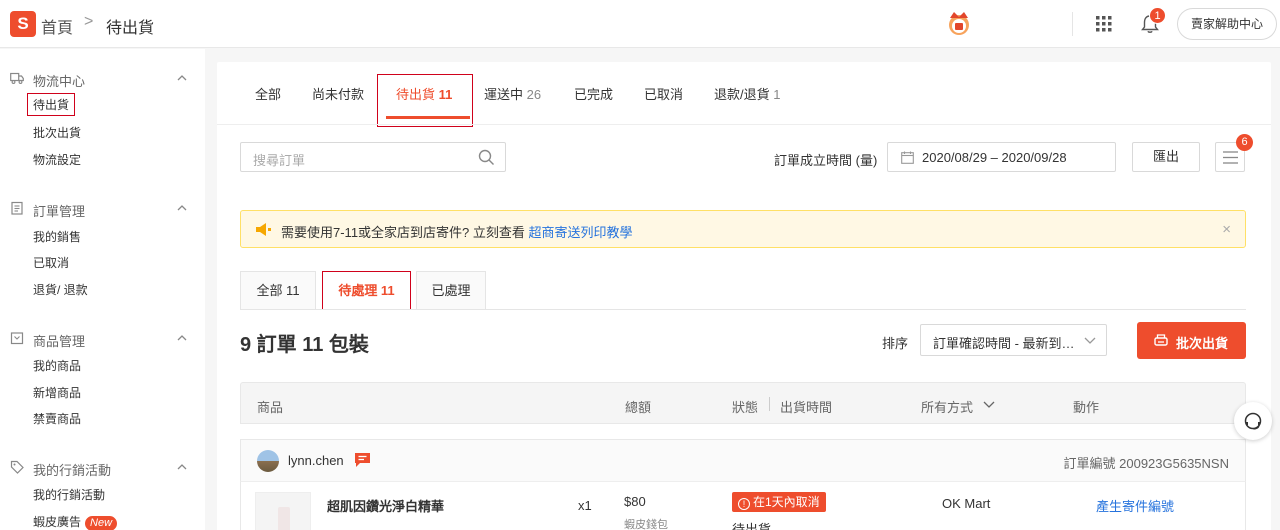 Image resolution: width=1280 pixels, height=530 pixels. Describe the element at coordinates (1146, 463) in the screenshot. I see `order-number: 訂單編號 200923G5635NSN` at that location.